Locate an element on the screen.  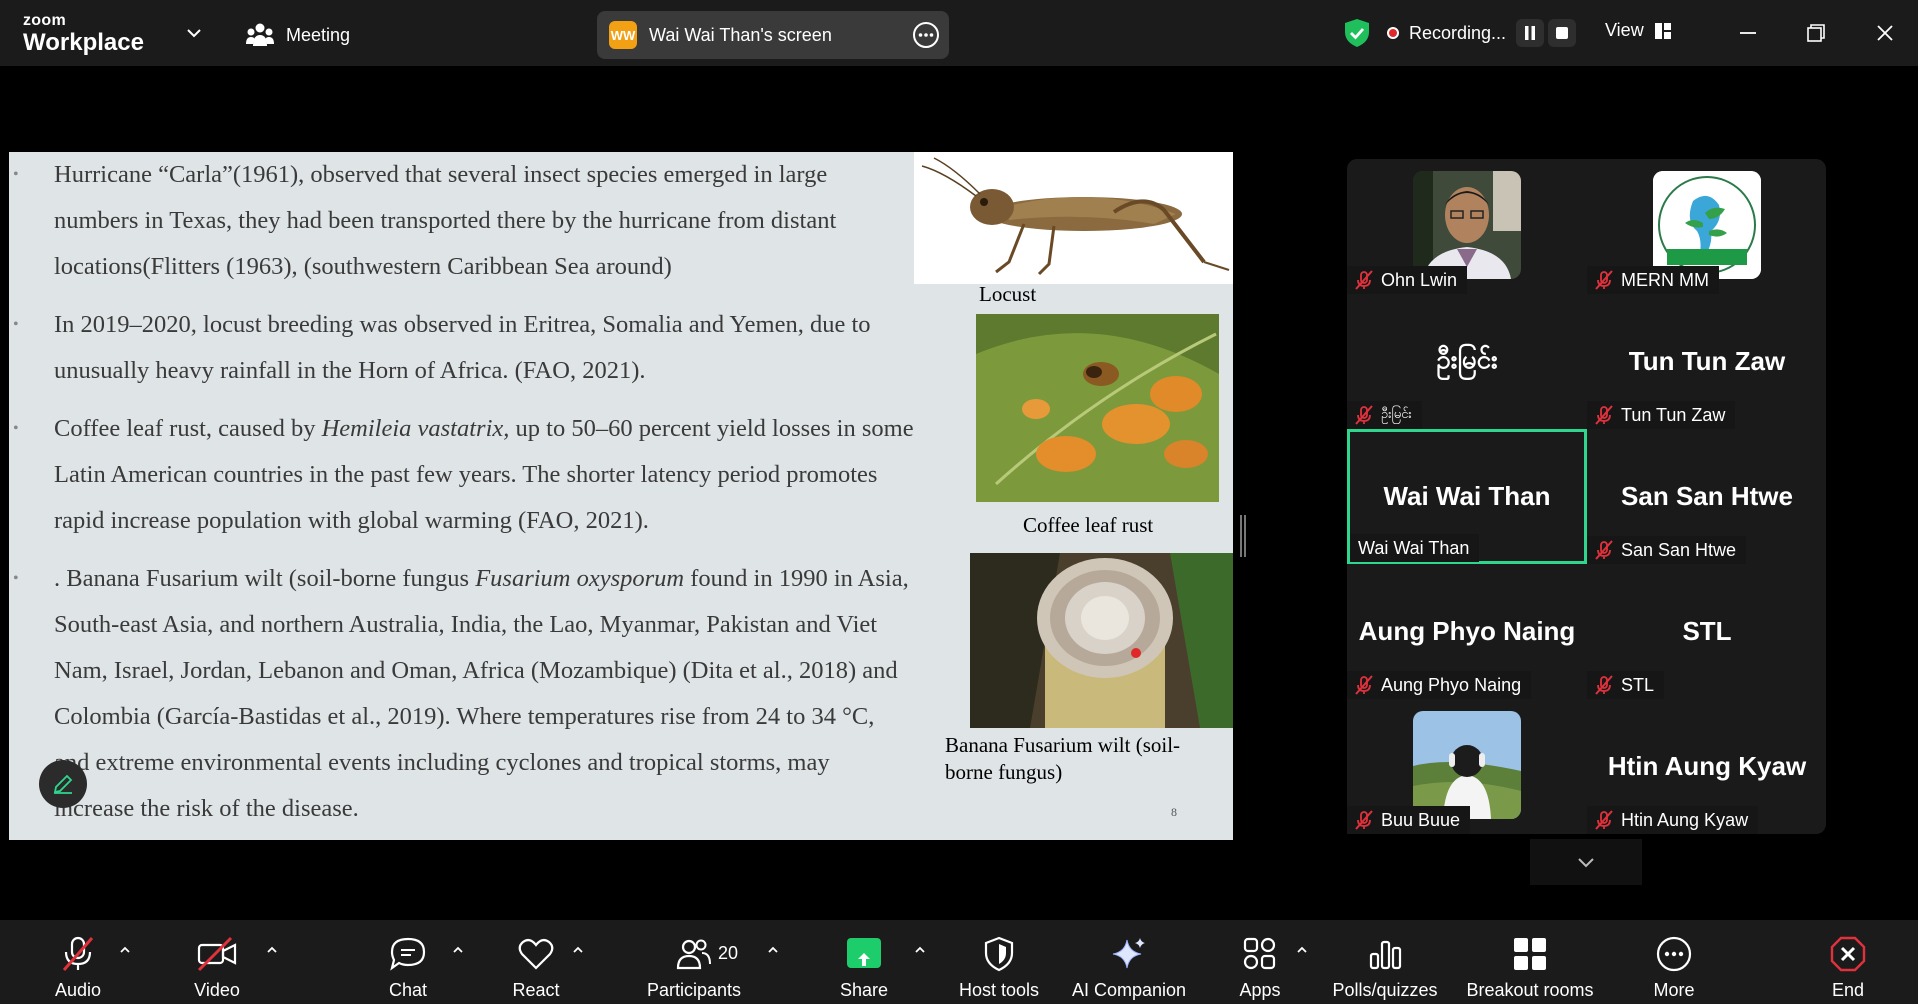
restore-icon is located at coordinates (1816, 33).